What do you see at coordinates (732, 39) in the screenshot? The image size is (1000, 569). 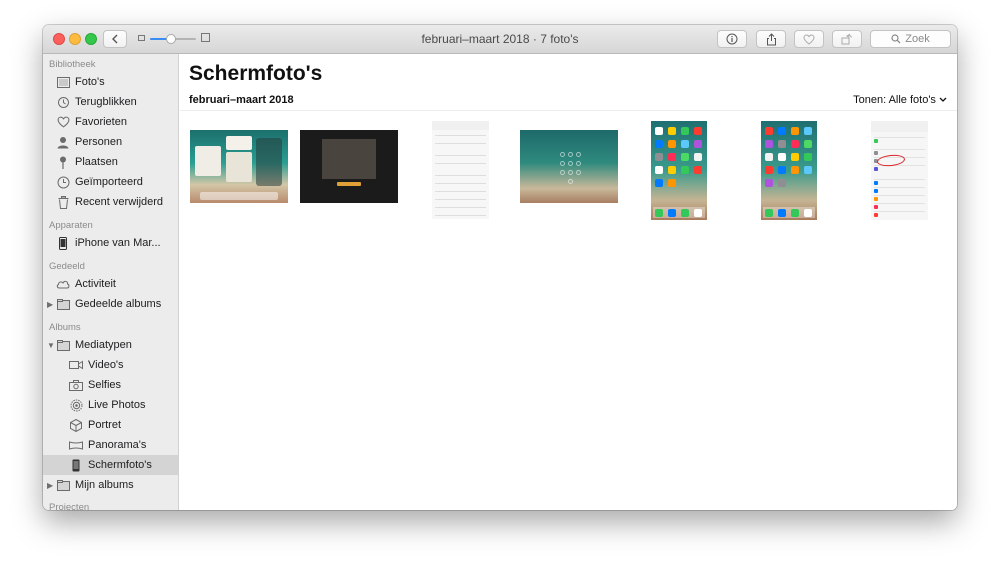 I see `info-button` at bounding box center [732, 39].